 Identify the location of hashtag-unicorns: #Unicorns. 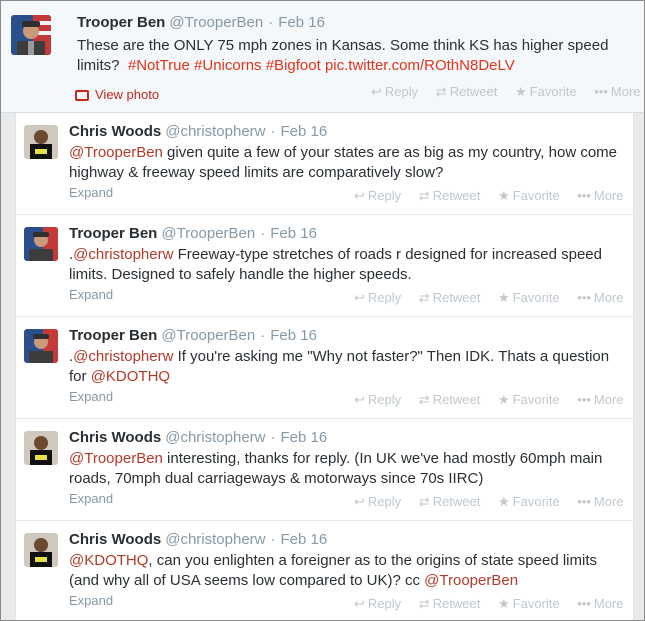
(228, 65).